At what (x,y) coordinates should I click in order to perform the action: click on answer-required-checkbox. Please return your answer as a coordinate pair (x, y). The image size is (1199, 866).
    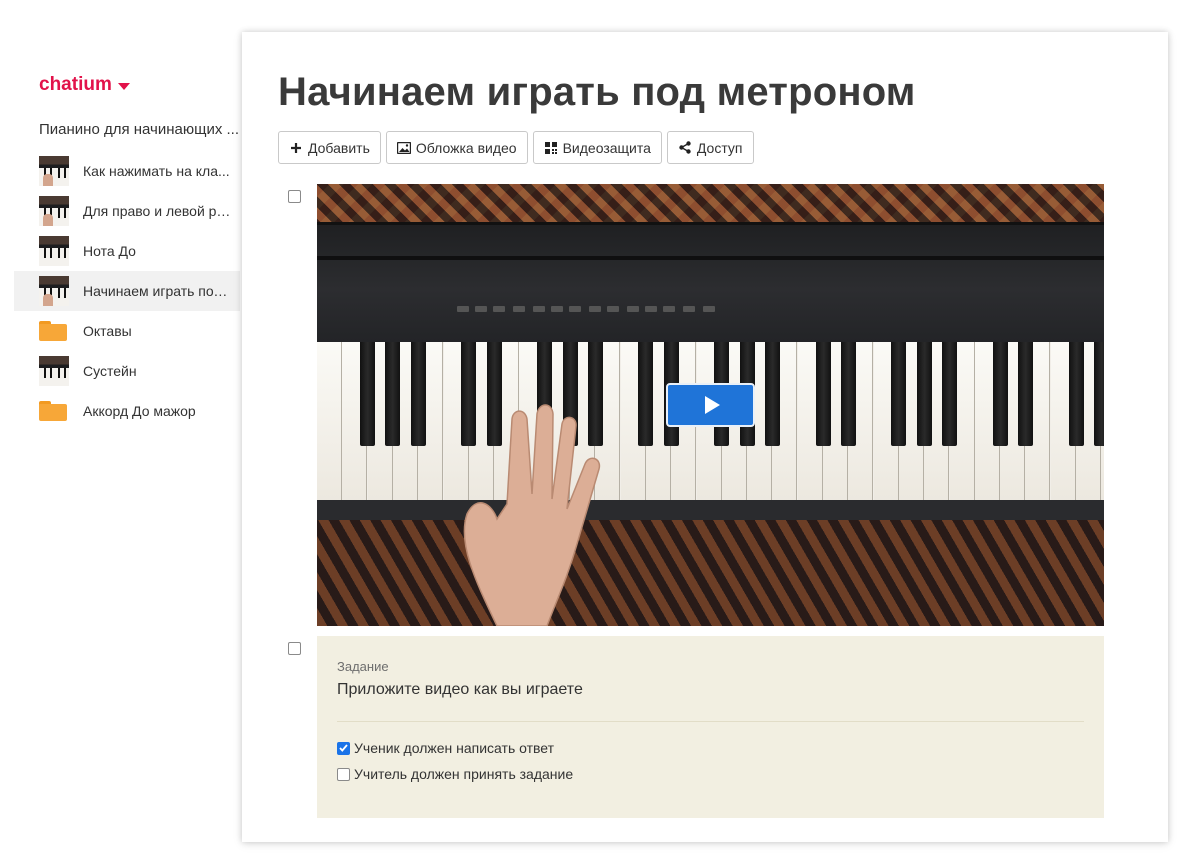
    Looking at the image, I should click on (343, 748).